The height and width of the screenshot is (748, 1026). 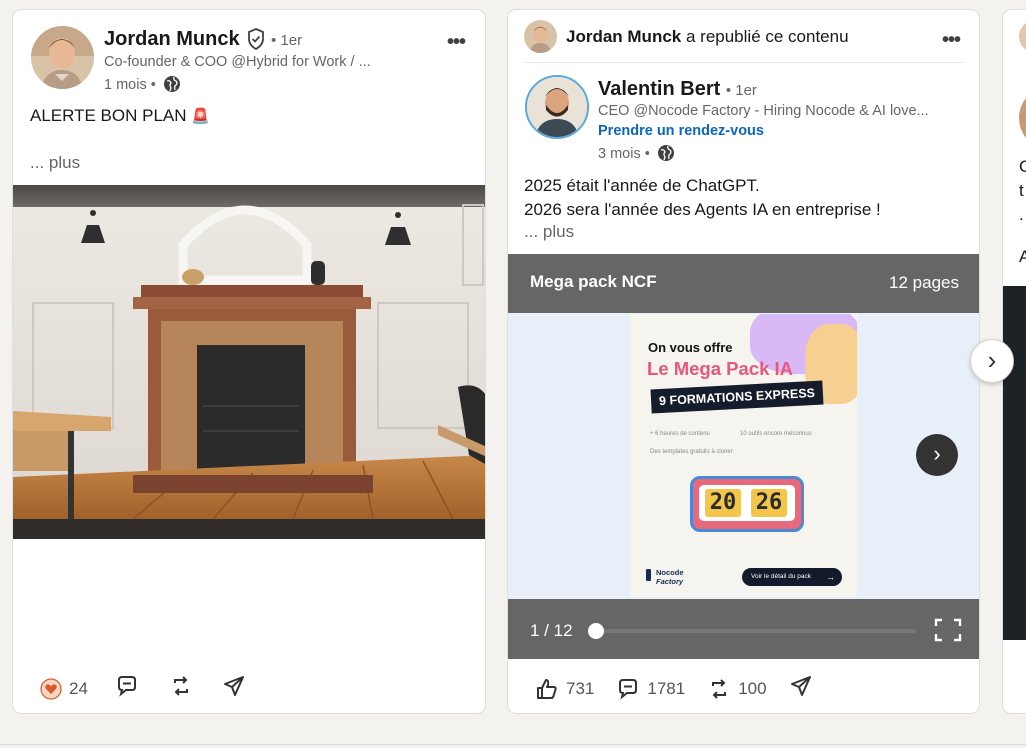 I want to click on nocode-factory-logo: Nocode Factory, so click(x=665, y=577).